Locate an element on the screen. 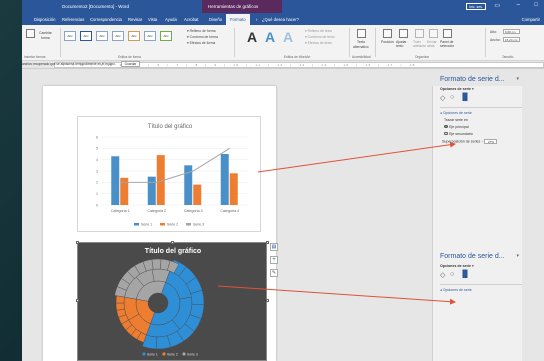 This screenshot has height=361, width=544. legend-label: Serie 2 is located at coordinates (172, 354).